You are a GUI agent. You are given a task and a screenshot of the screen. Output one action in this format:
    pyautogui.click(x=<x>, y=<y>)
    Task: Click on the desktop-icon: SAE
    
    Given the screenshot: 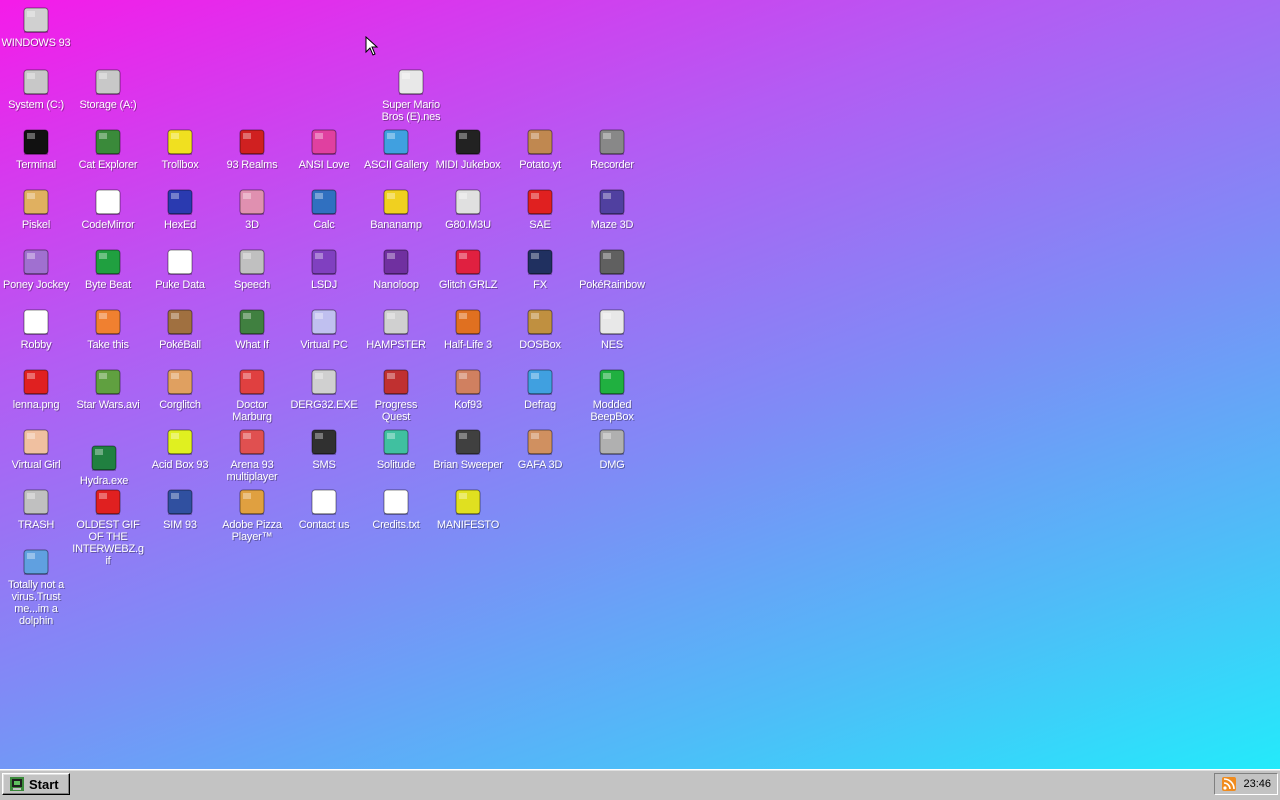 What is the action you would take?
    pyautogui.click(x=540, y=208)
    